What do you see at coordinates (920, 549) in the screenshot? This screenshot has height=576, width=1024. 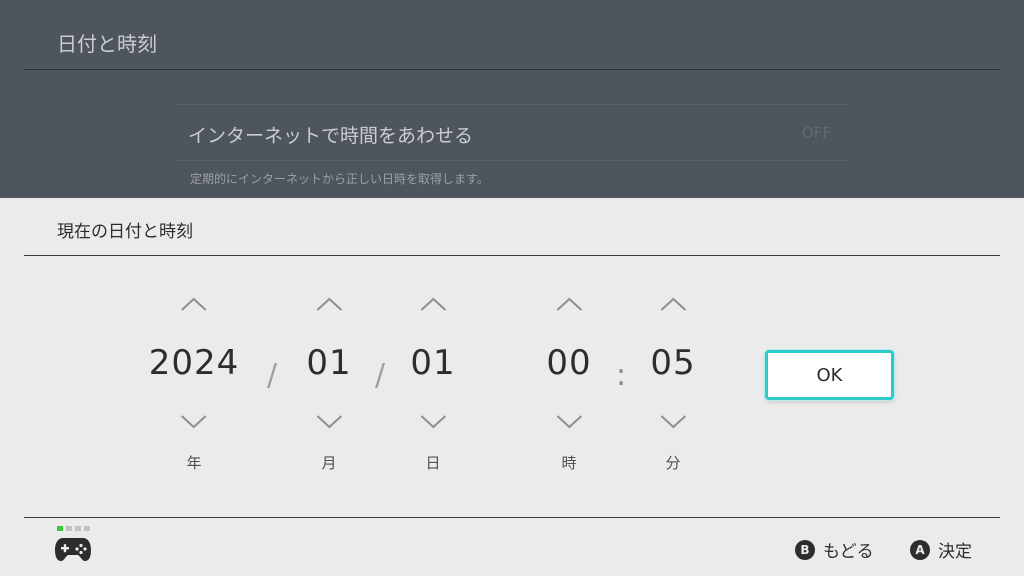 I see `a-button-icon: A` at bounding box center [920, 549].